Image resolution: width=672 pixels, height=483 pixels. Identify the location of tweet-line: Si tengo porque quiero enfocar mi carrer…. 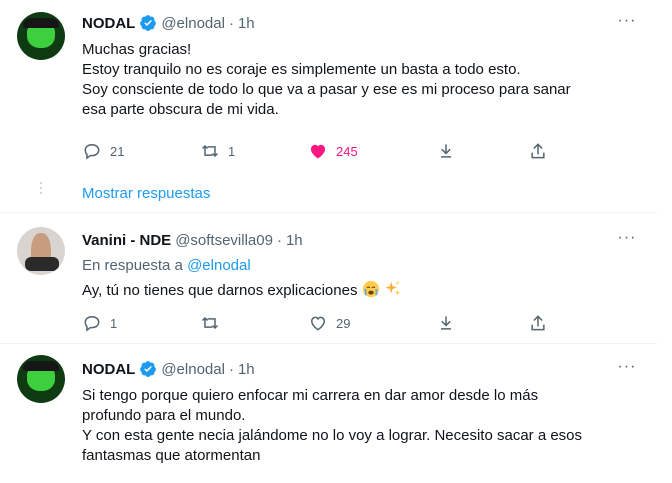
(310, 395).